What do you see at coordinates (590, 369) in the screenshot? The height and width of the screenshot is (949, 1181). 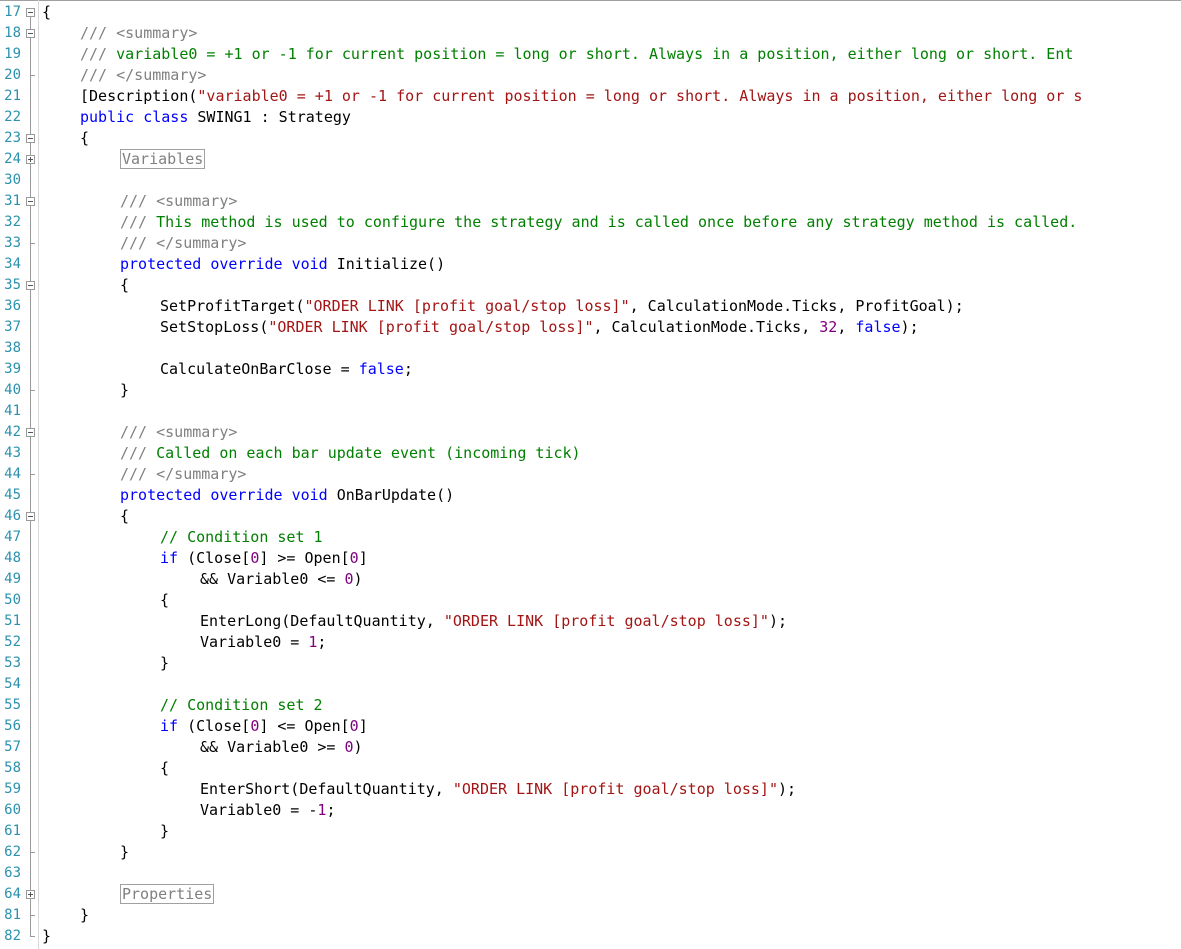 I see `code-line: 39 CalculateOnBarClose = false;` at bounding box center [590, 369].